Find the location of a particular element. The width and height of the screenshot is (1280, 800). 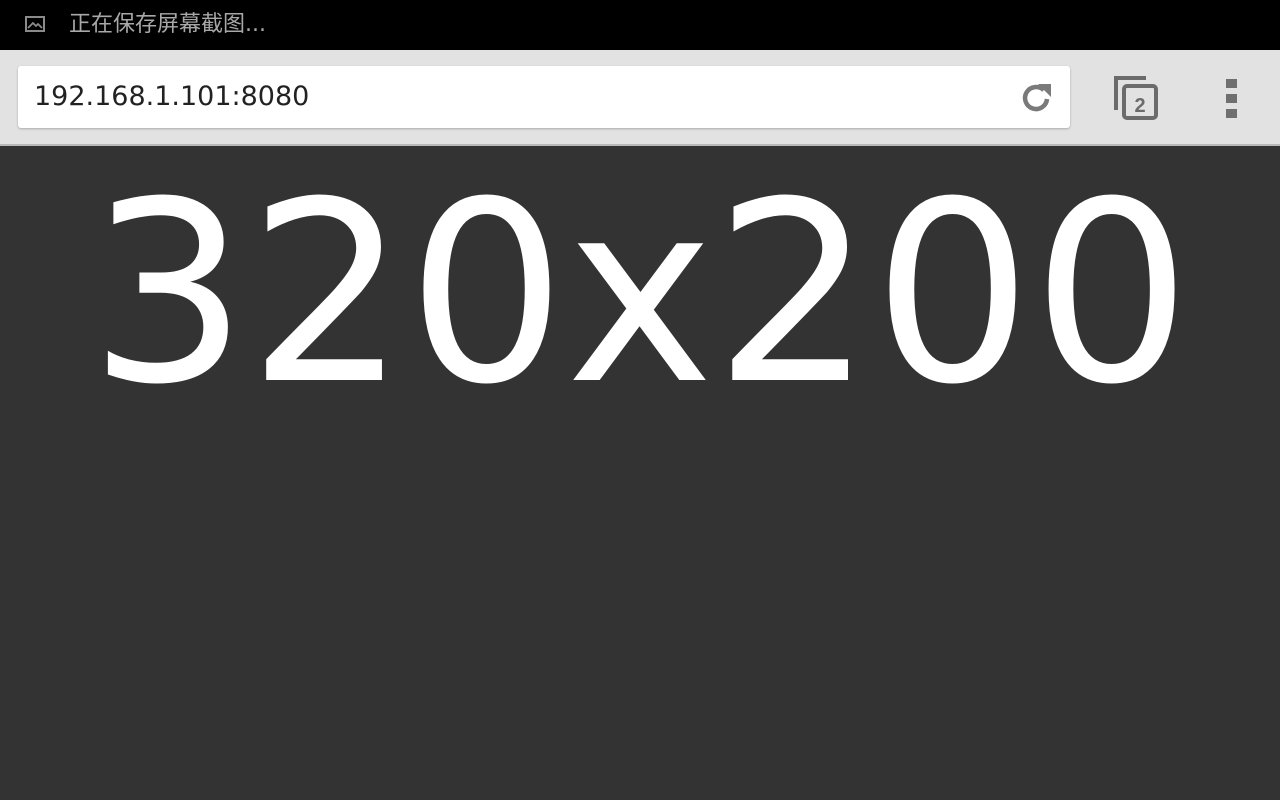

tab-switcher-button: 2 is located at coordinates (1136, 100).